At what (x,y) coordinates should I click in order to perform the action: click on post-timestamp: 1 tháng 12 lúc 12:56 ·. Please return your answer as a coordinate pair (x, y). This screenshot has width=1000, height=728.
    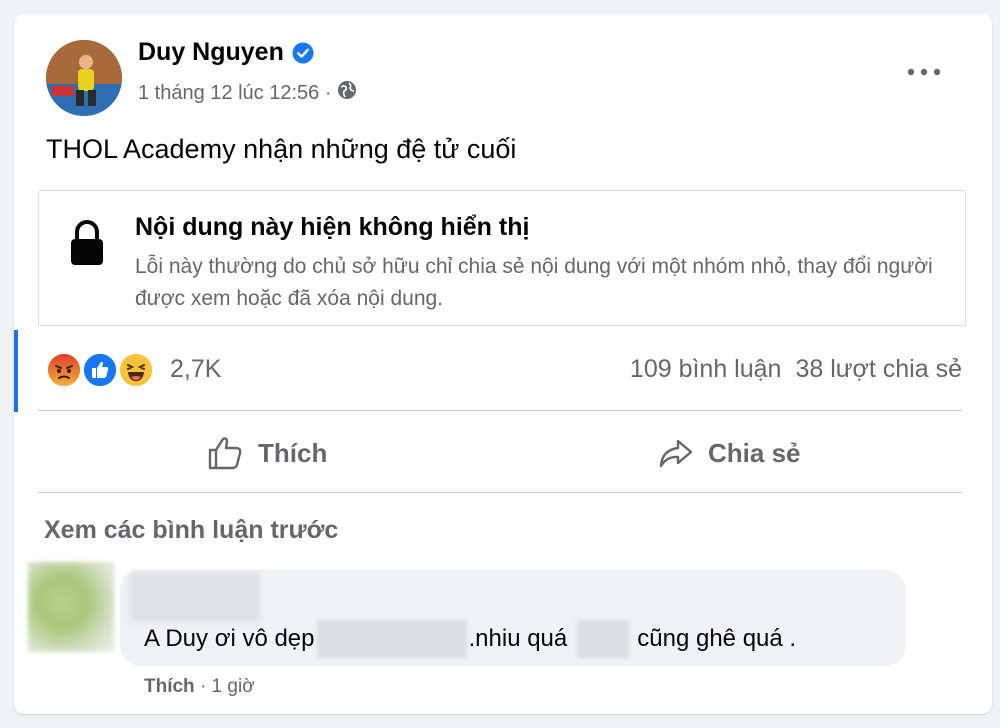
    Looking at the image, I should click on (234, 93).